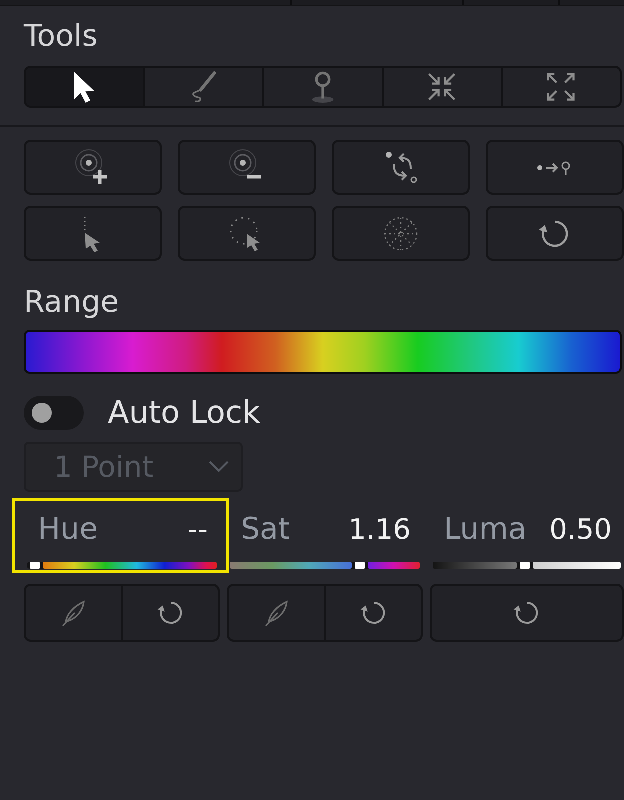  What do you see at coordinates (72, 303) in the screenshot?
I see `section-title: Range` at bounding box center [72, 303].